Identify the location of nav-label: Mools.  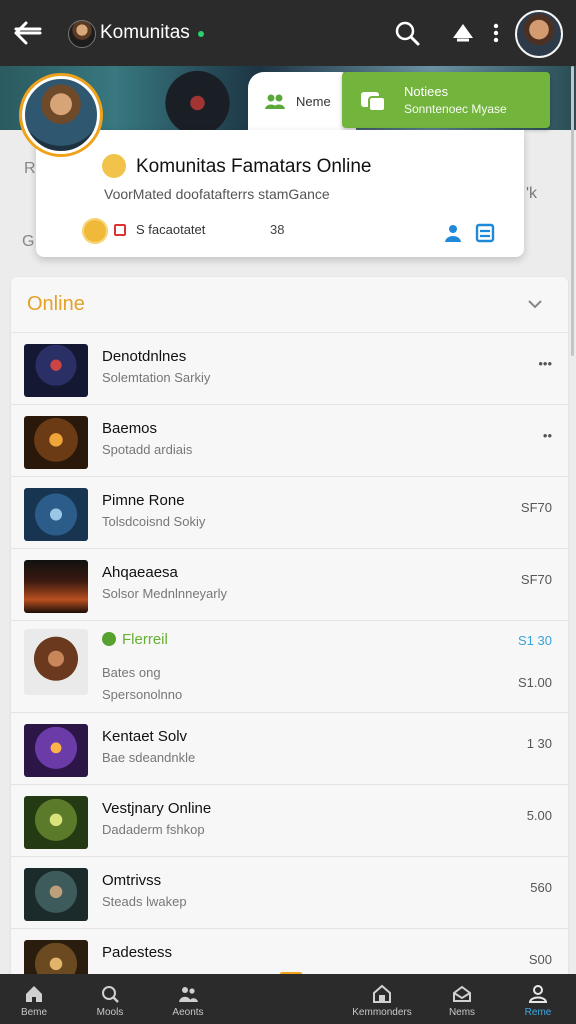
(110, 1012).